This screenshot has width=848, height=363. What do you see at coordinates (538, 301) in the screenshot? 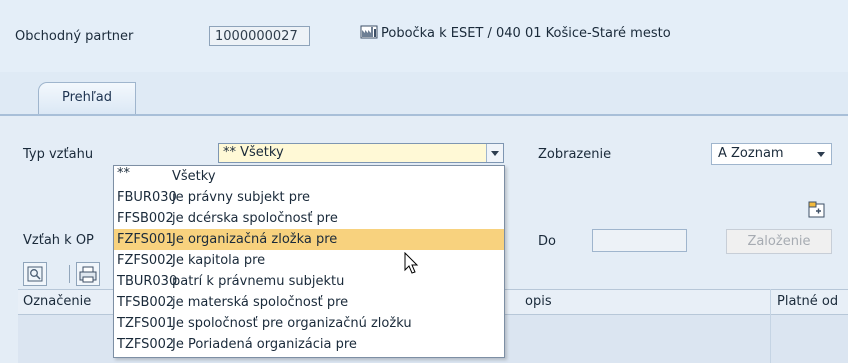
I see `column-description: opis` at bounding box center [538, 301].